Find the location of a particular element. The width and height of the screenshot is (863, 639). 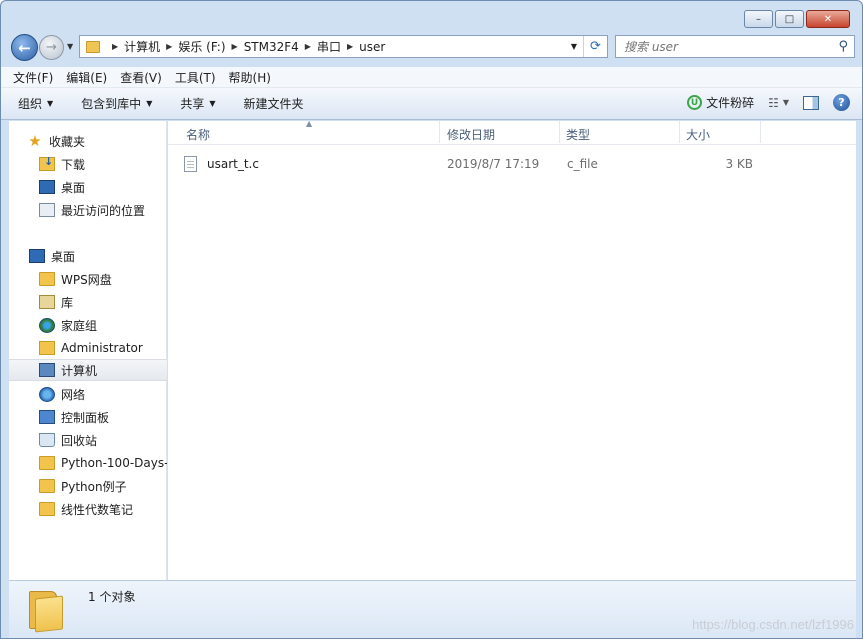

sidebar-item-control-panel: 控制面板 is located at coordinates (103, 417).